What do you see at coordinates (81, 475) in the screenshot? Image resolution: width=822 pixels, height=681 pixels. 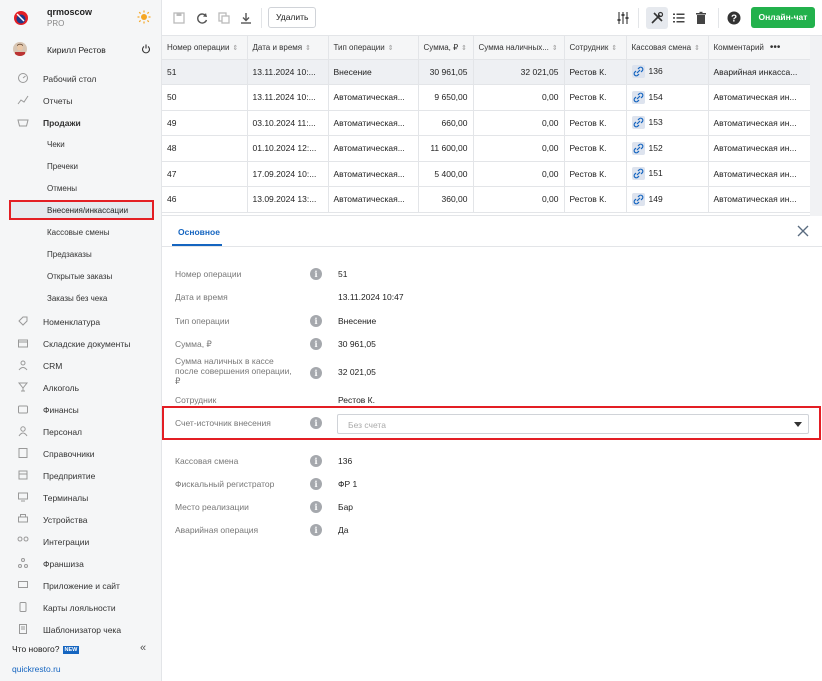 I see `nav-enterprise: Предприятие` at bounding box center [81, 475].